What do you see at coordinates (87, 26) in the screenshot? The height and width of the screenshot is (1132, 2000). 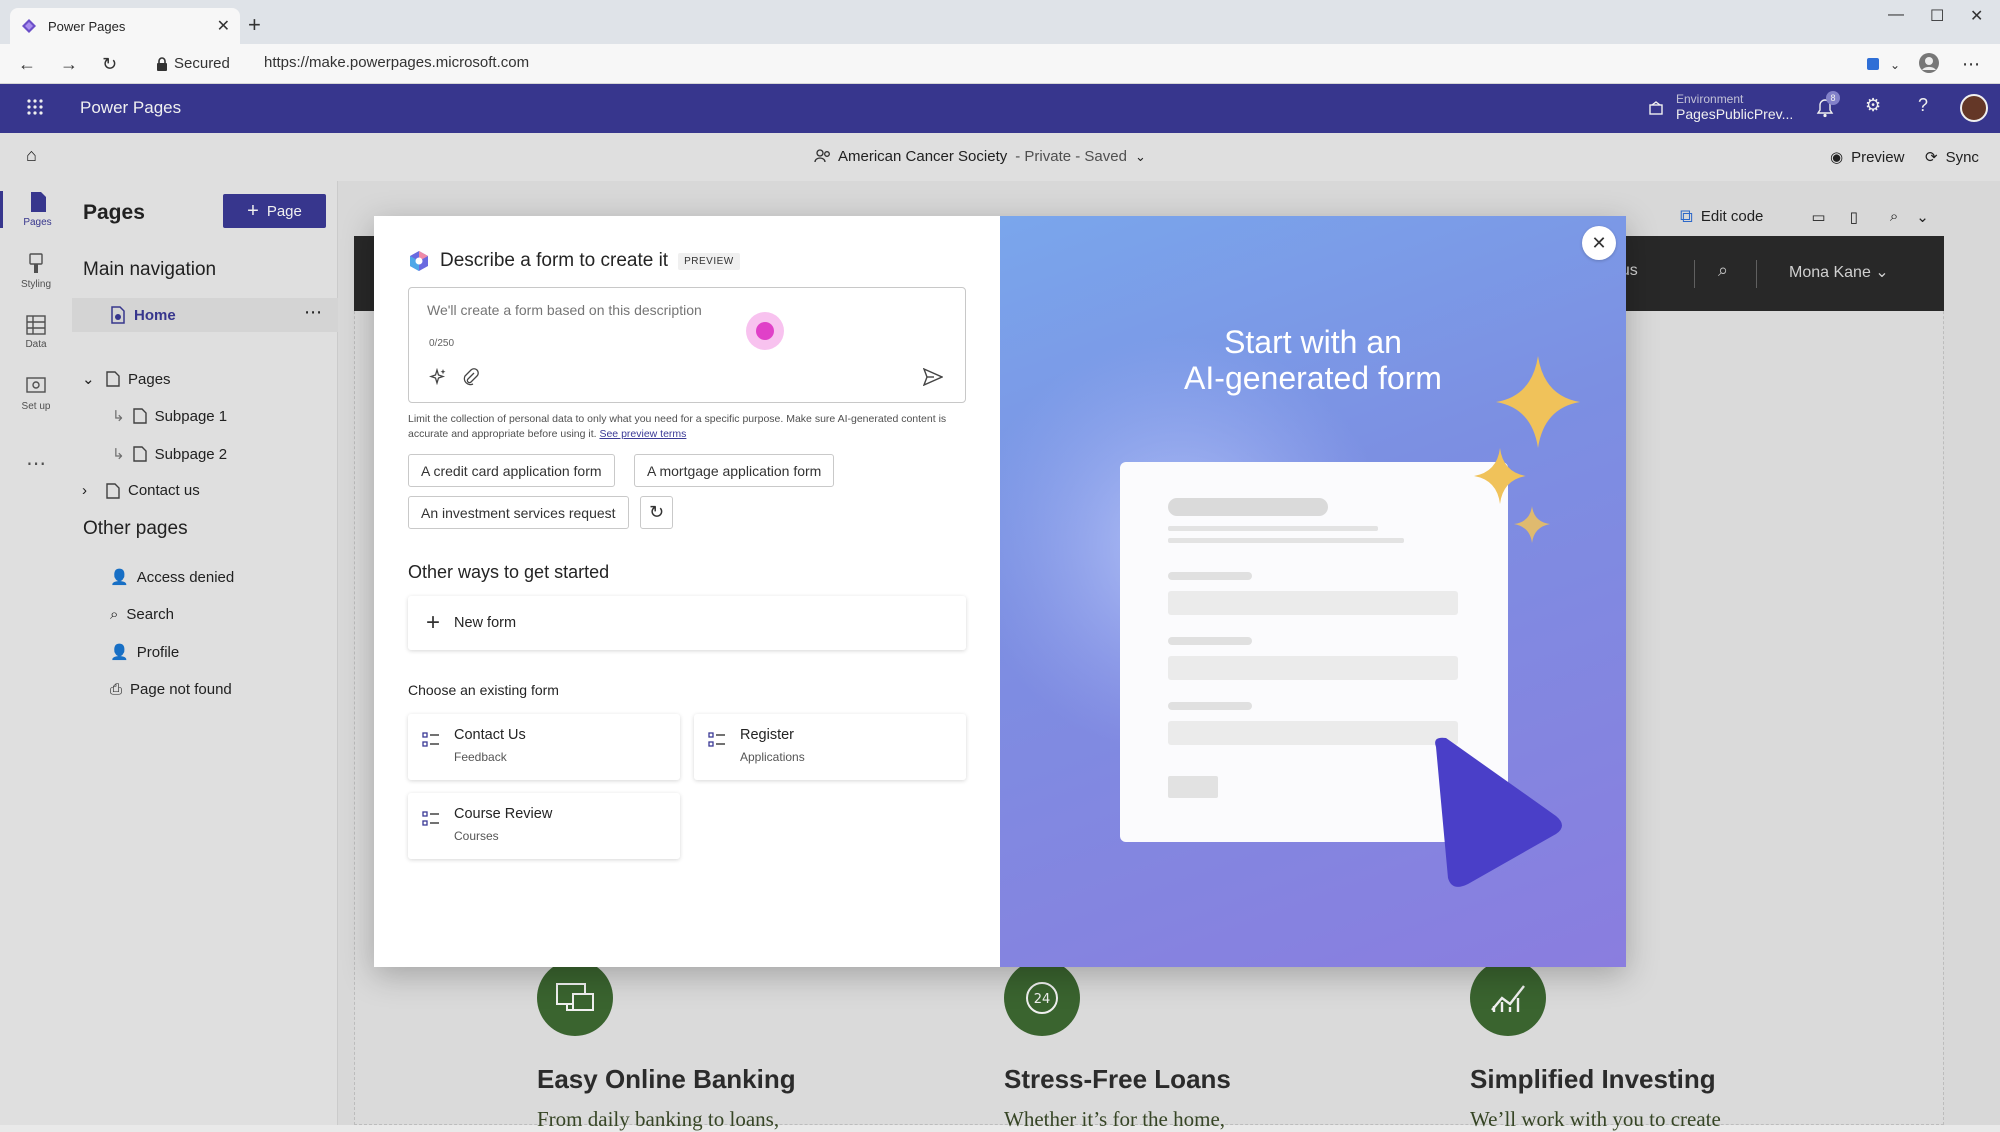 I see `browser-tab-title: Power Pages` at bounding box center [87, 26].